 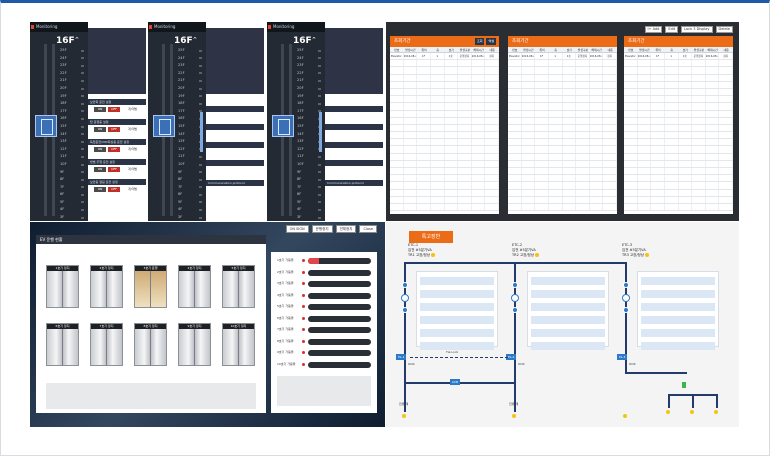 What do you see at coordinates (190, 112) in the screenshot?
I see `floor-row: 17F` at bounding box center [190, 112].